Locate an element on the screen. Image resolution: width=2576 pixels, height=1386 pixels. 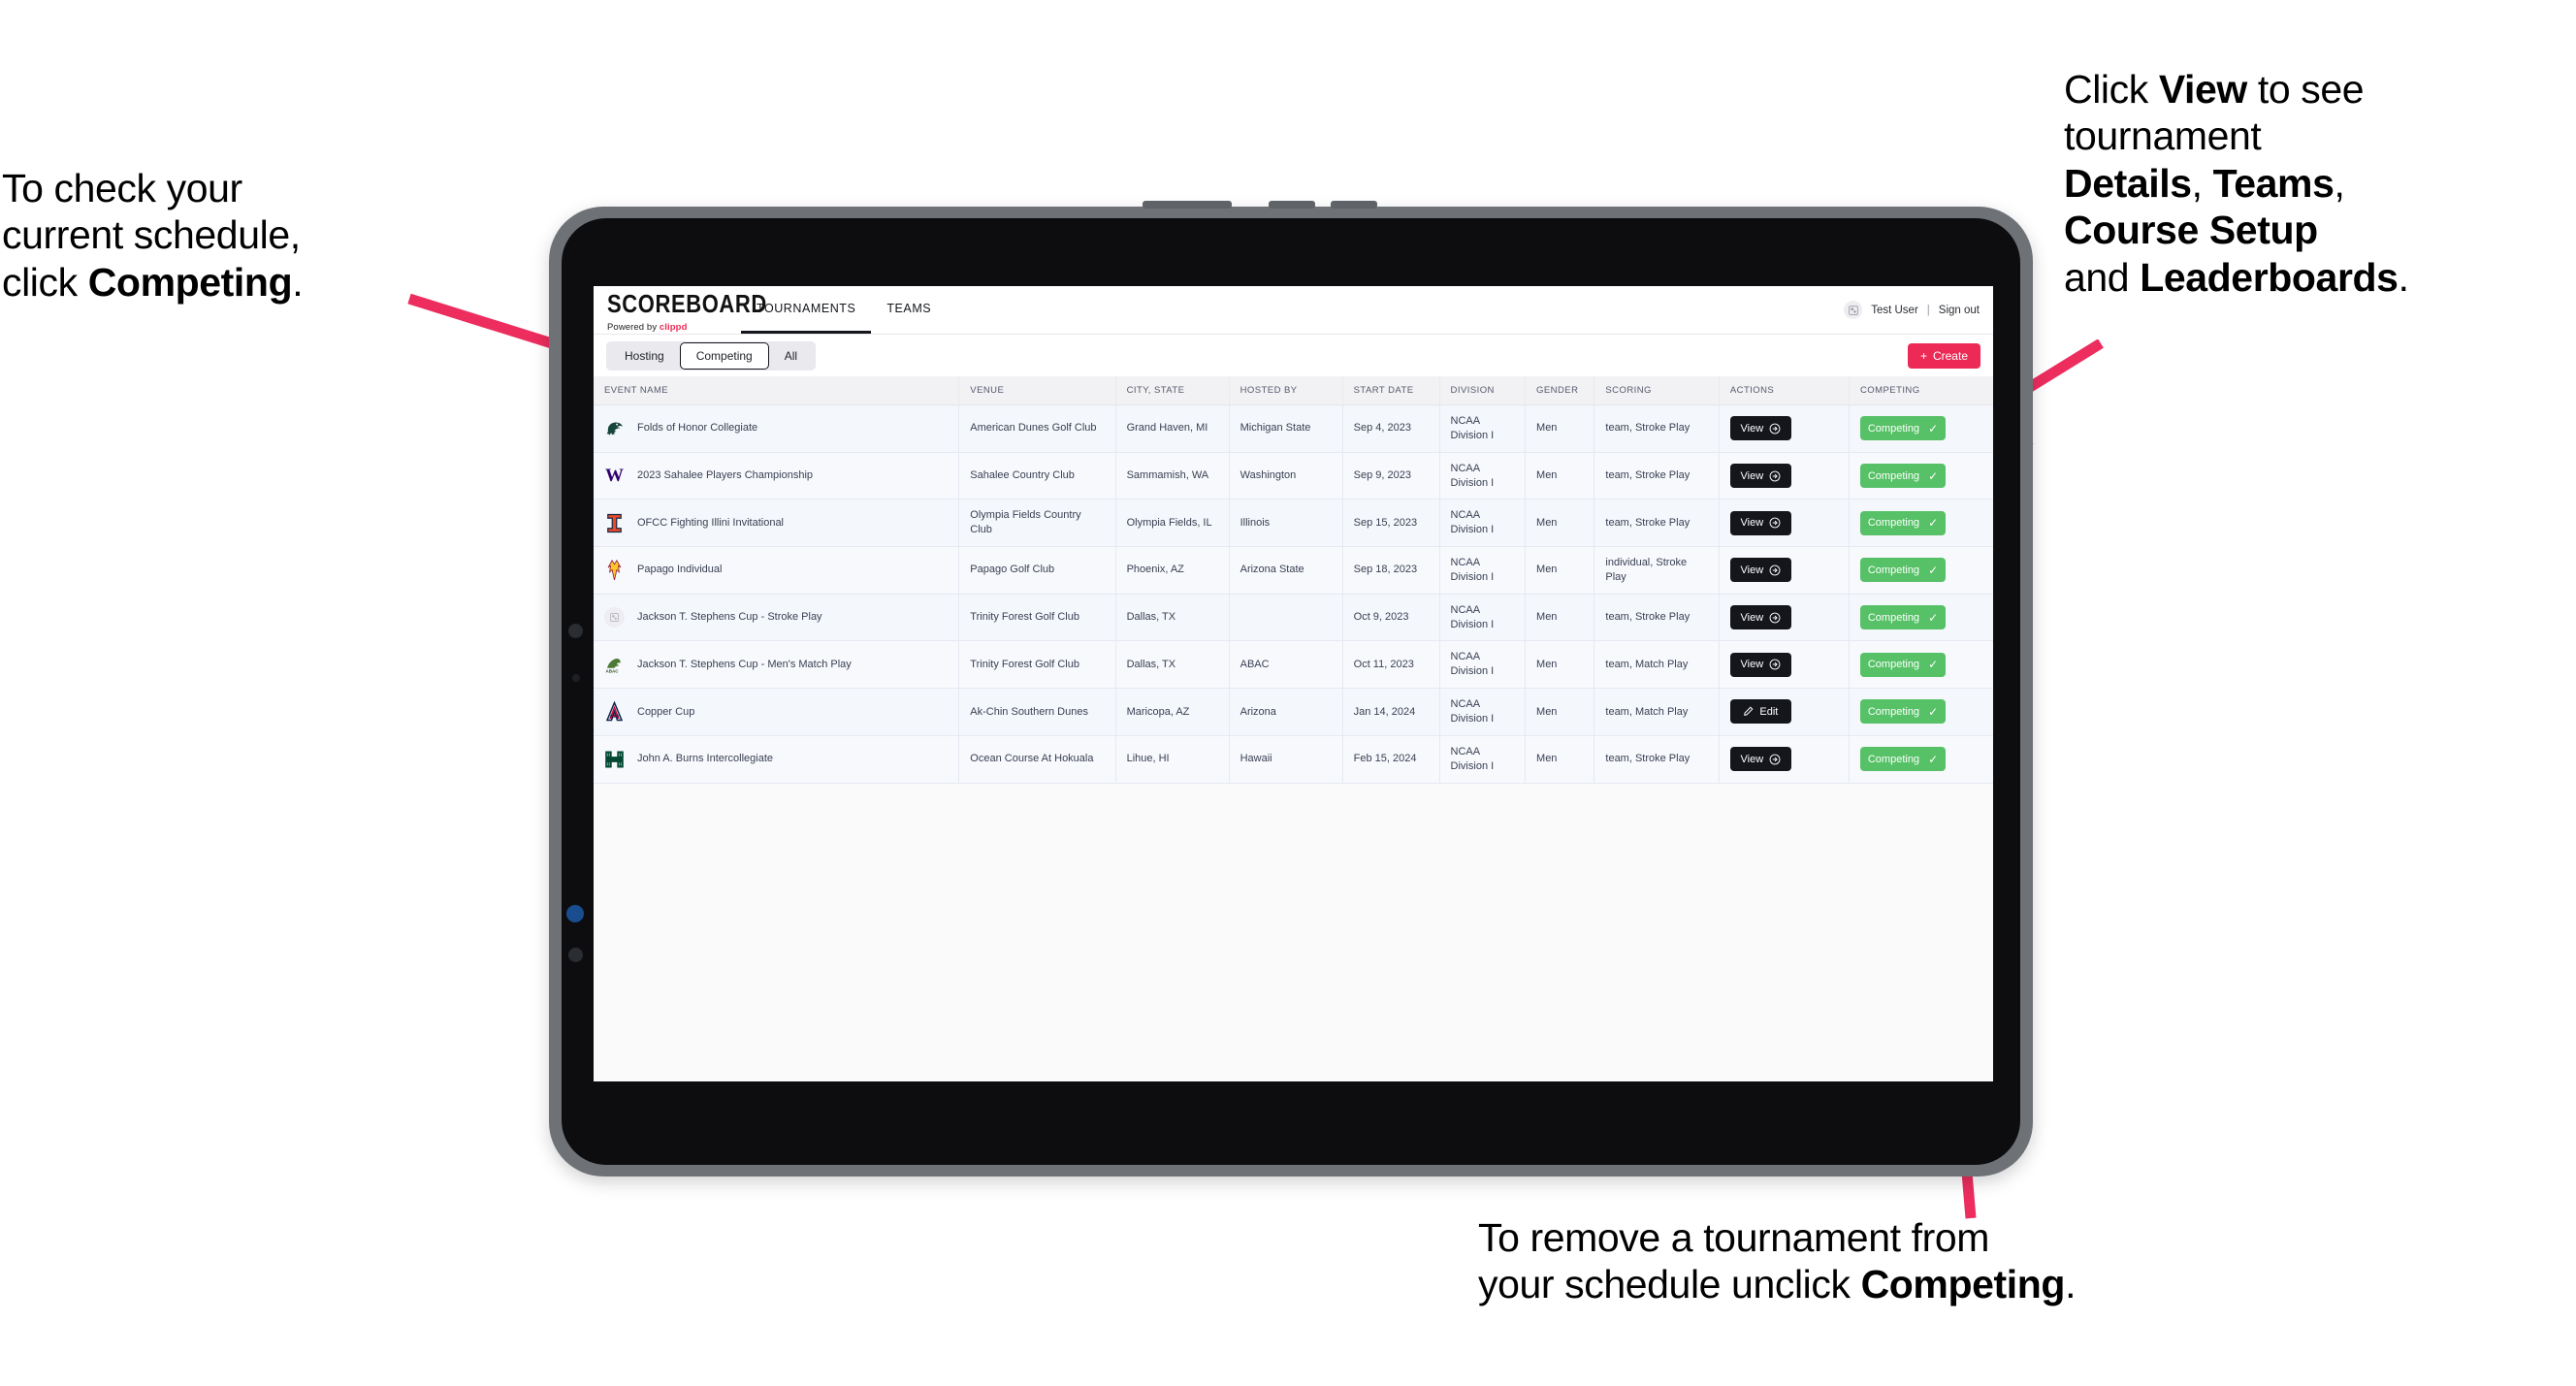
col-hosted-by: HOSTED BY is located at coordinates (1286, 390).